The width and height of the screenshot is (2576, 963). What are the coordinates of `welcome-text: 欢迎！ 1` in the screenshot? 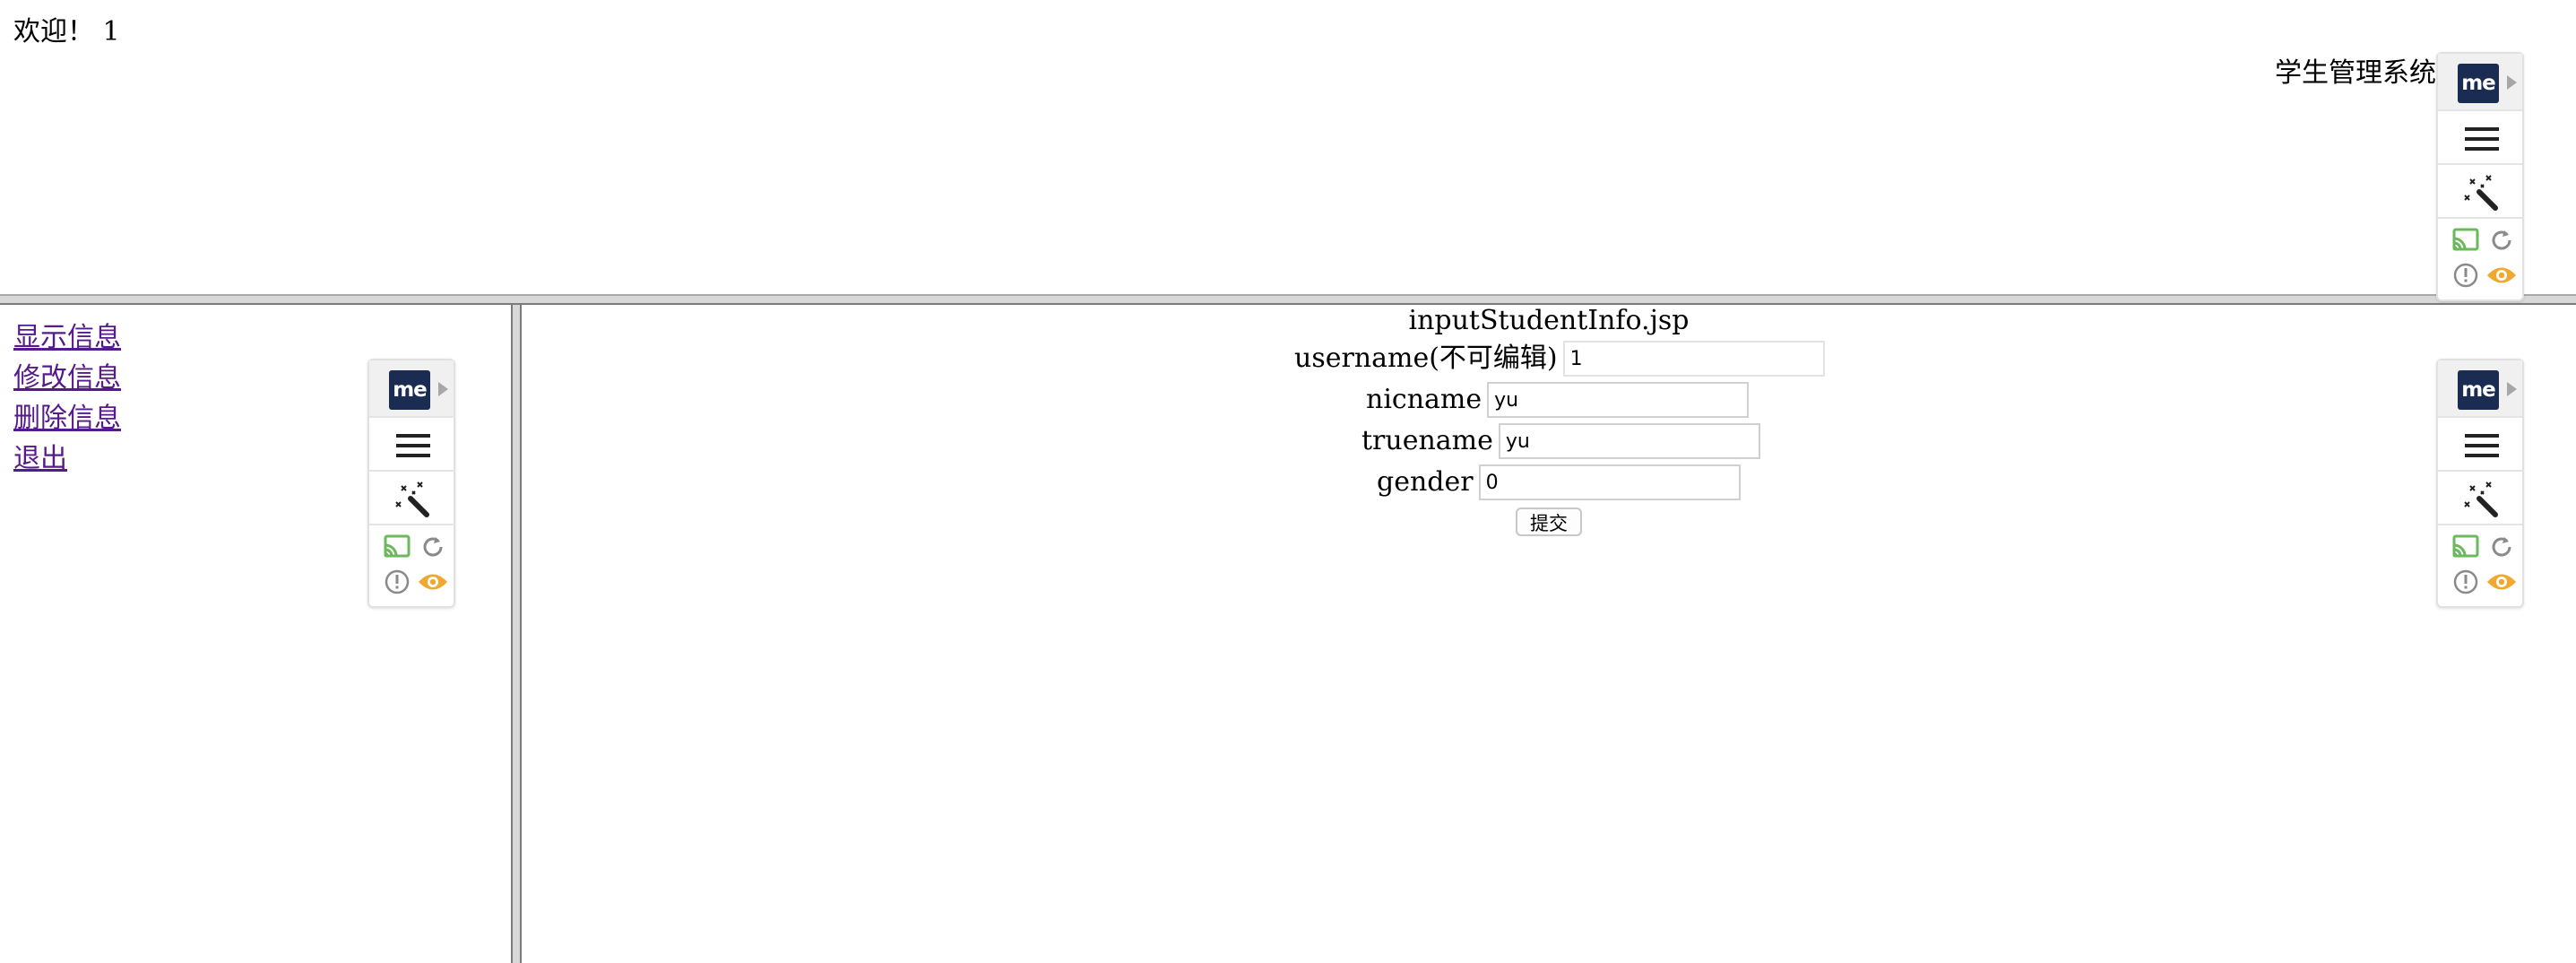 It's located at (66, 32).